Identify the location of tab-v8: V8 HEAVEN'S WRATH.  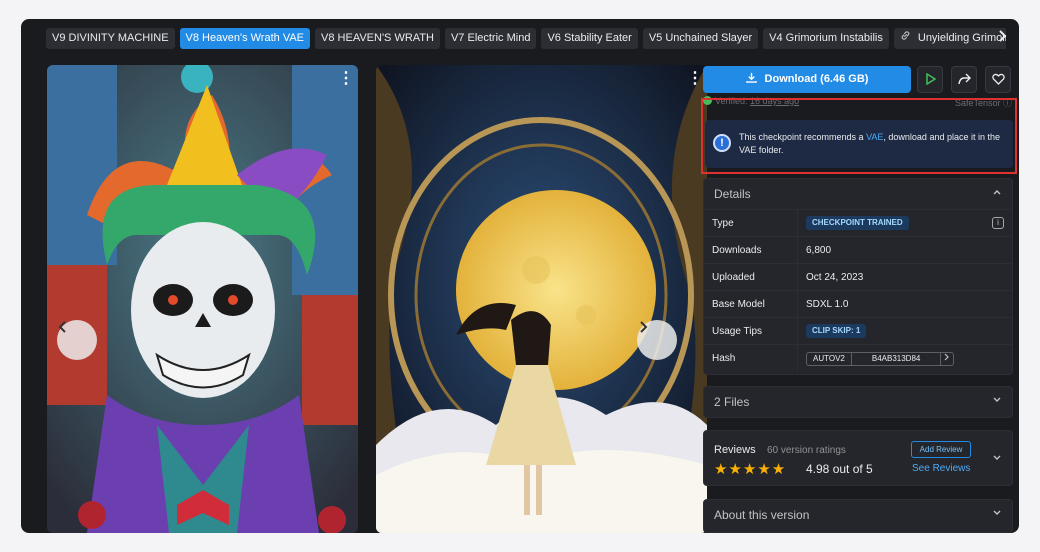
(377, 38).